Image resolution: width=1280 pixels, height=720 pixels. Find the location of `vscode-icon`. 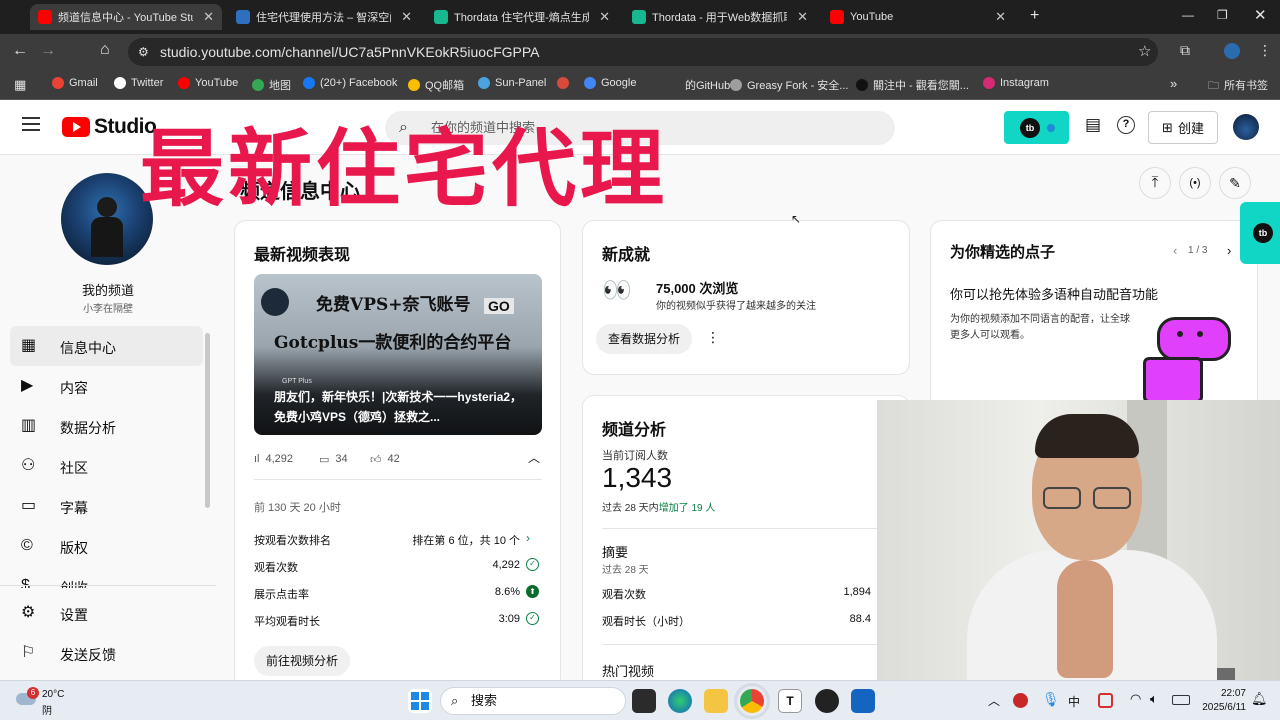

vscode-icon is located at coordinates (863, 701).